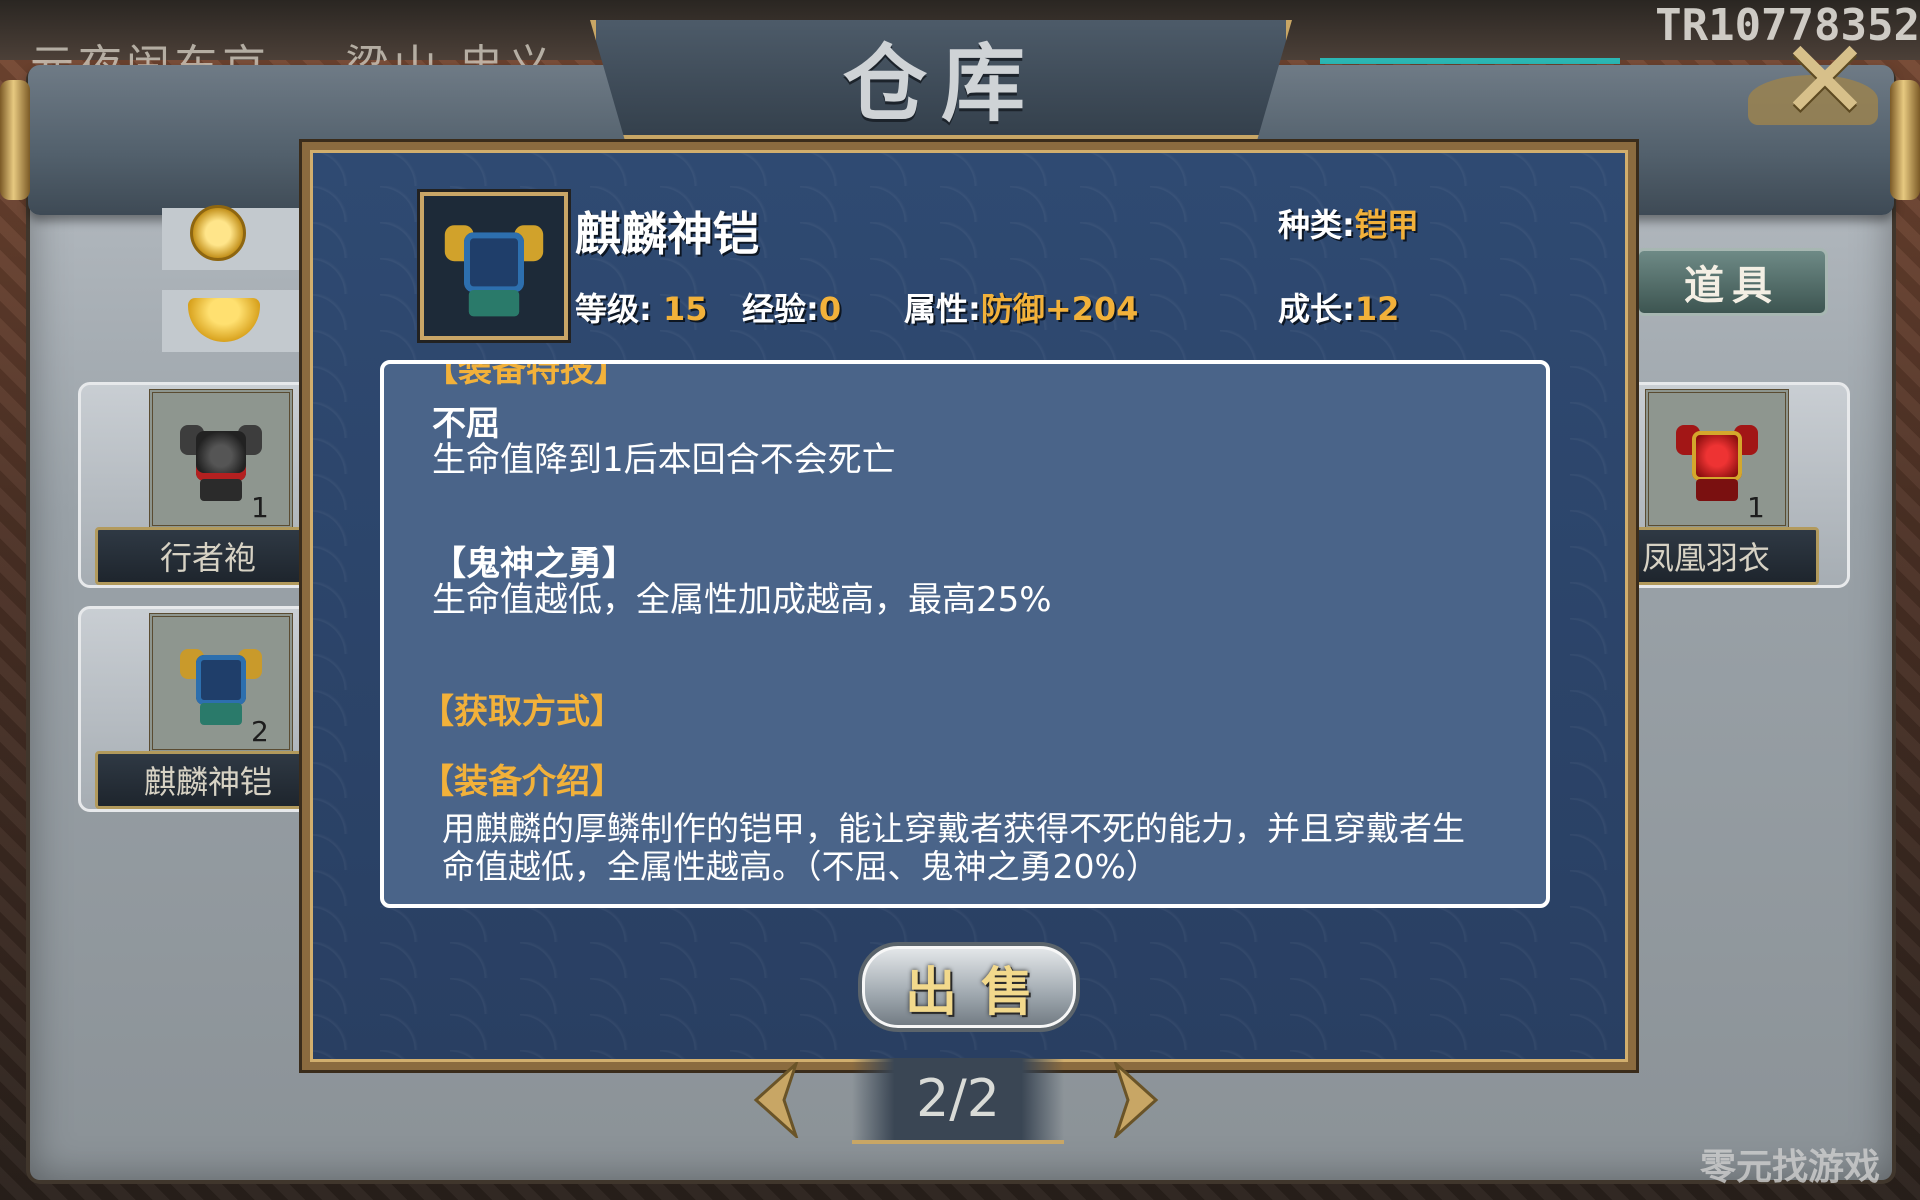 This screenshot has height=1200, width=1920. Describe the element at coordinates (742, 600) in the screenshot. I see `skill-description: 生命值越低，全属性加成越高，最高25%` at that location.